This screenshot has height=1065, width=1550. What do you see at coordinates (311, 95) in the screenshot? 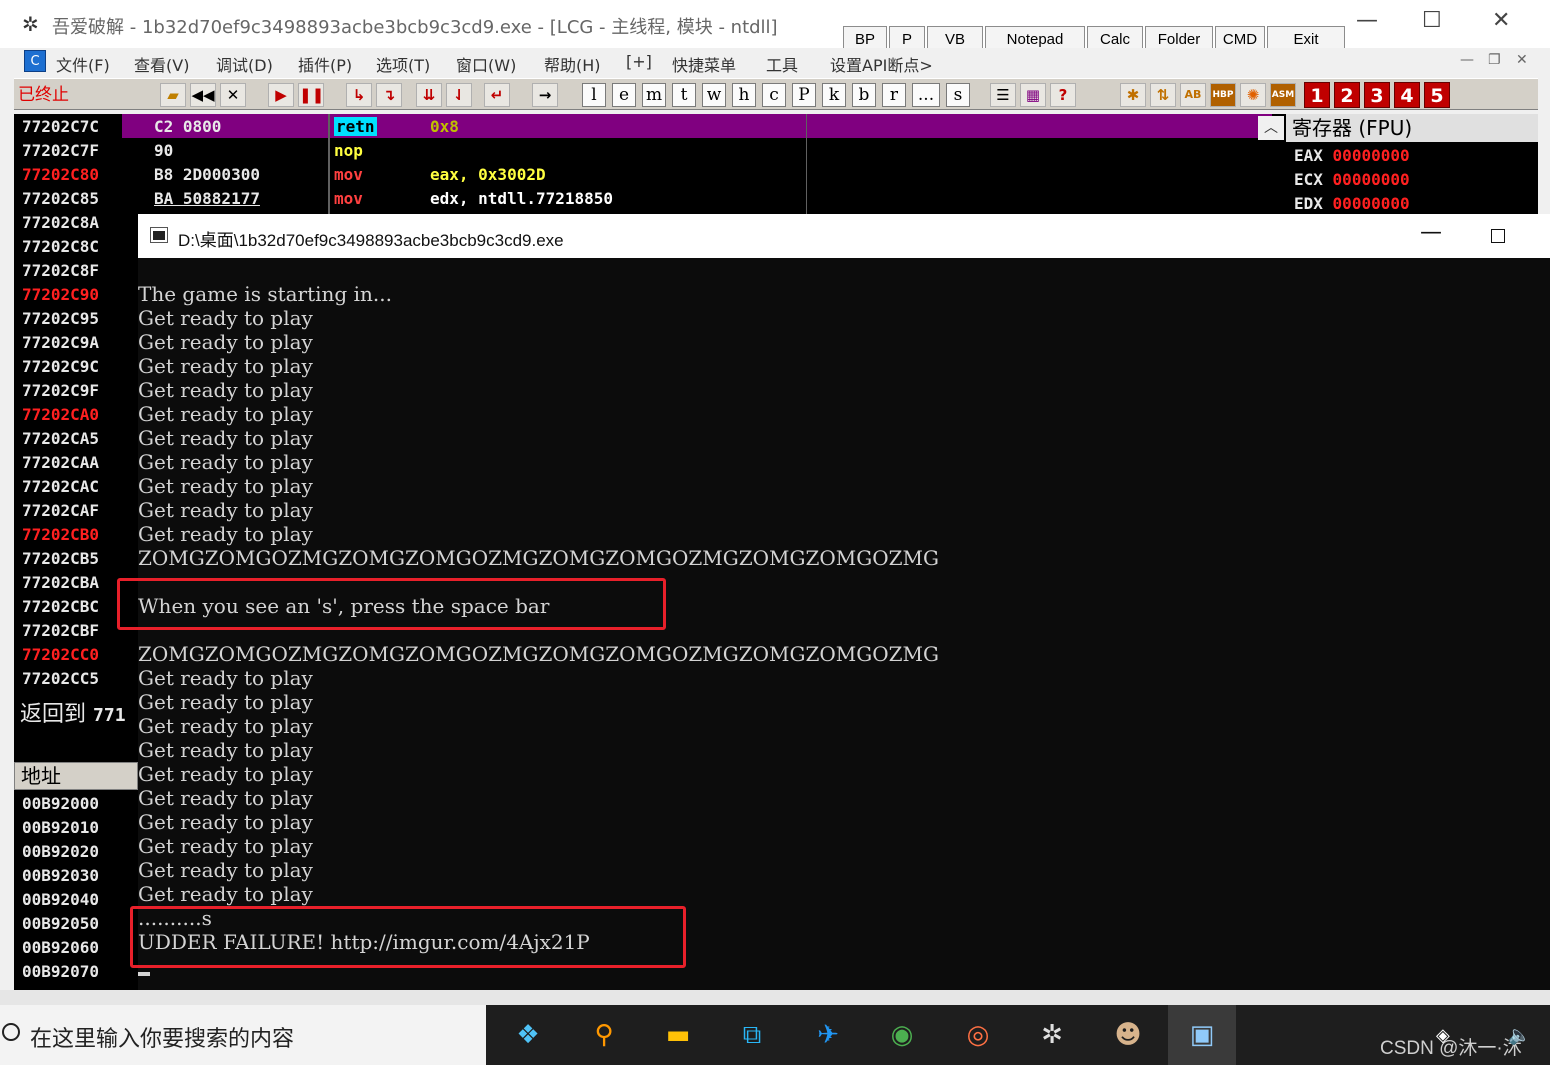
I see `pause-icon: ❚❚` at bounding box center [311, 95].